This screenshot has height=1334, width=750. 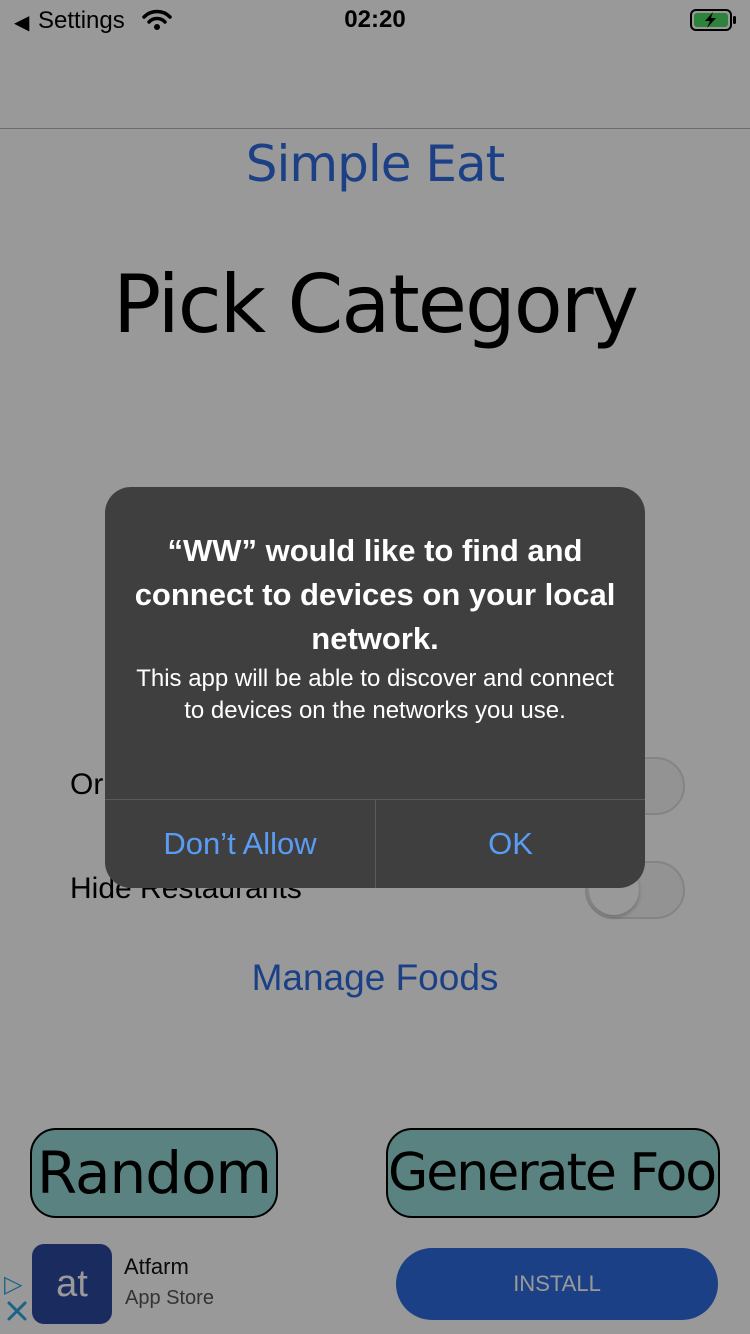 I want to click on dont-allow-button: Don’t Allow, so click(x=240, y=844).